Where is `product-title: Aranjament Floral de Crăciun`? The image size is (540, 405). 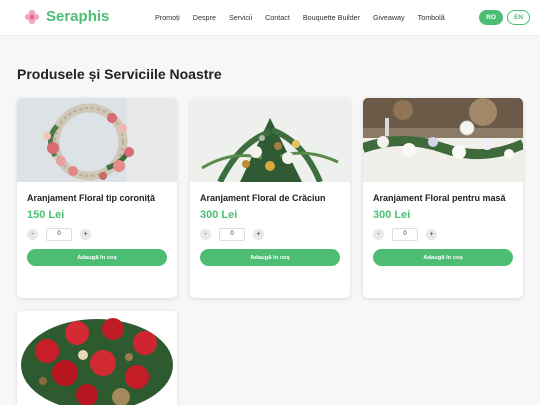 product-title: Aranjament Floral de Crăciun is located at coordinates (263, 198).